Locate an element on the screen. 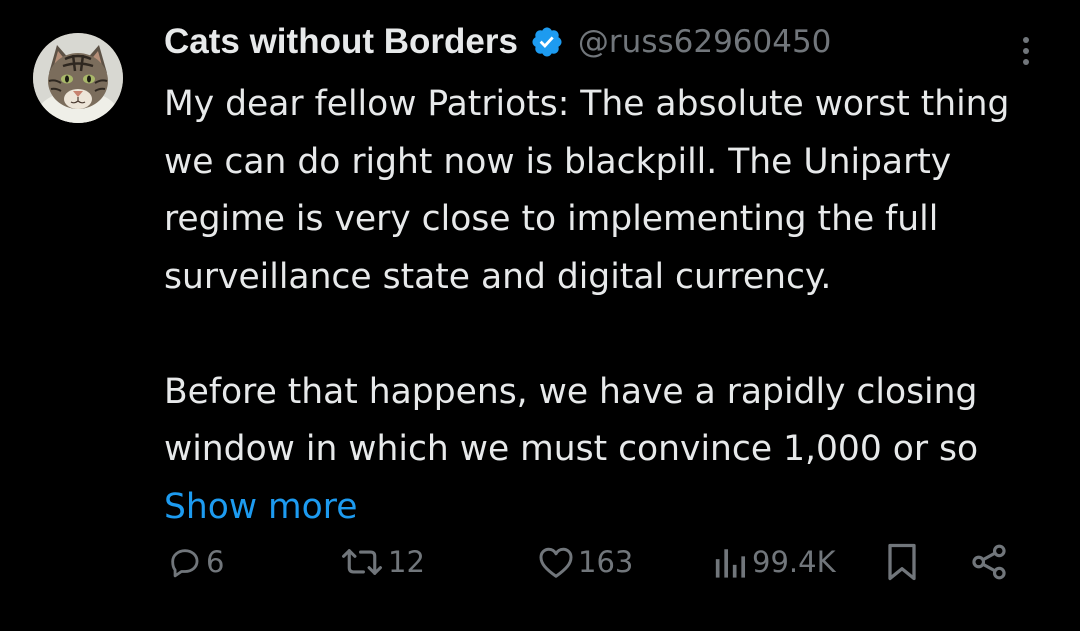 This screenshot has height=631, width=1080. avatar is located at coordinates (78, 78).